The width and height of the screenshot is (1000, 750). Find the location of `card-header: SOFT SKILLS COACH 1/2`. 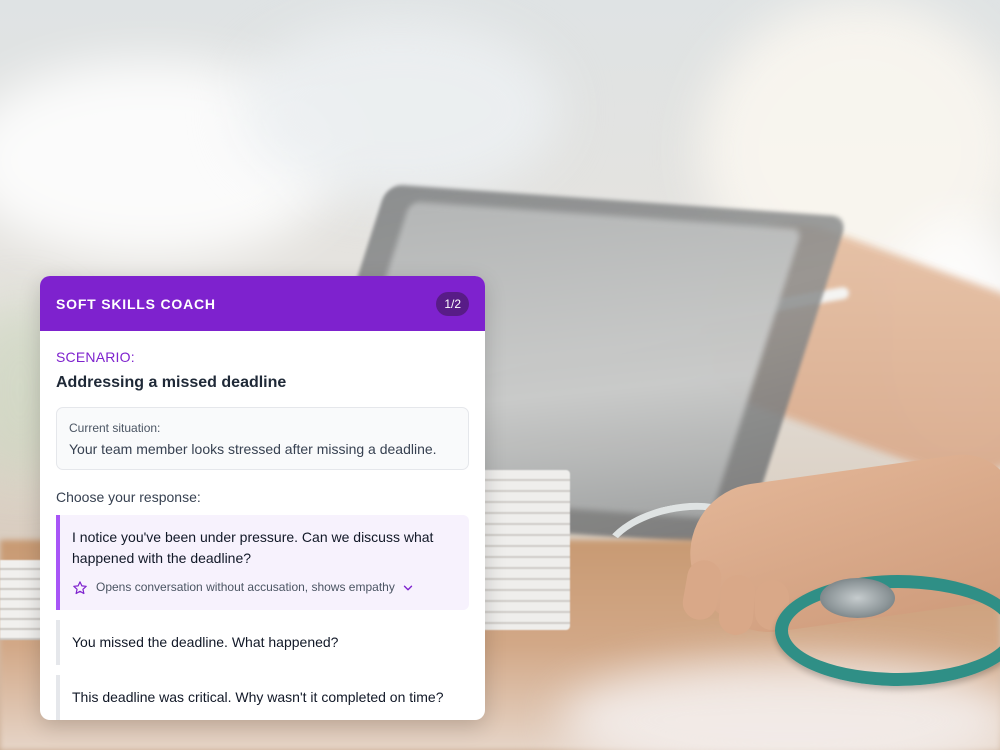

card-header: SOFT SKILLS COACH 1/2 is located at coordinates (262, 303).